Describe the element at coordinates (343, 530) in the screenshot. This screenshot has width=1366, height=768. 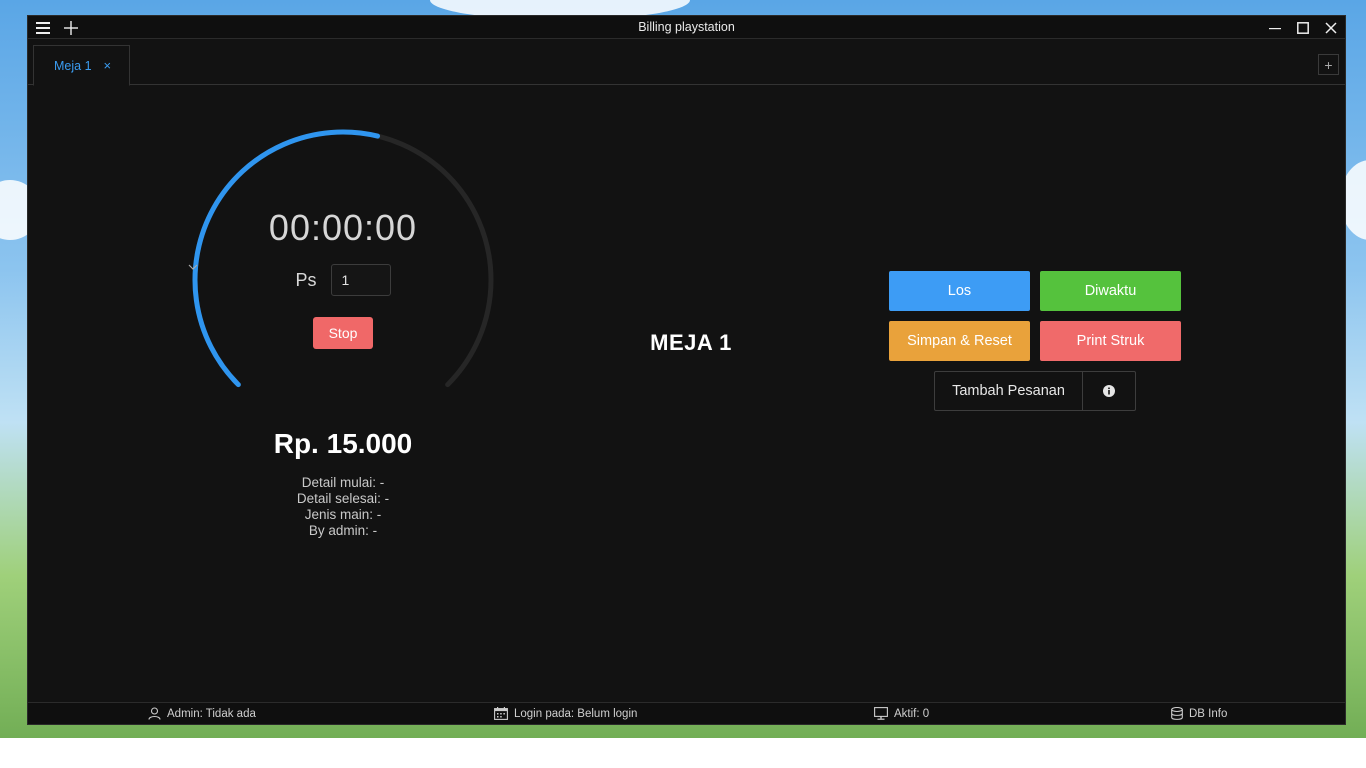
I see `detail-admin: By admin: -` at that location.